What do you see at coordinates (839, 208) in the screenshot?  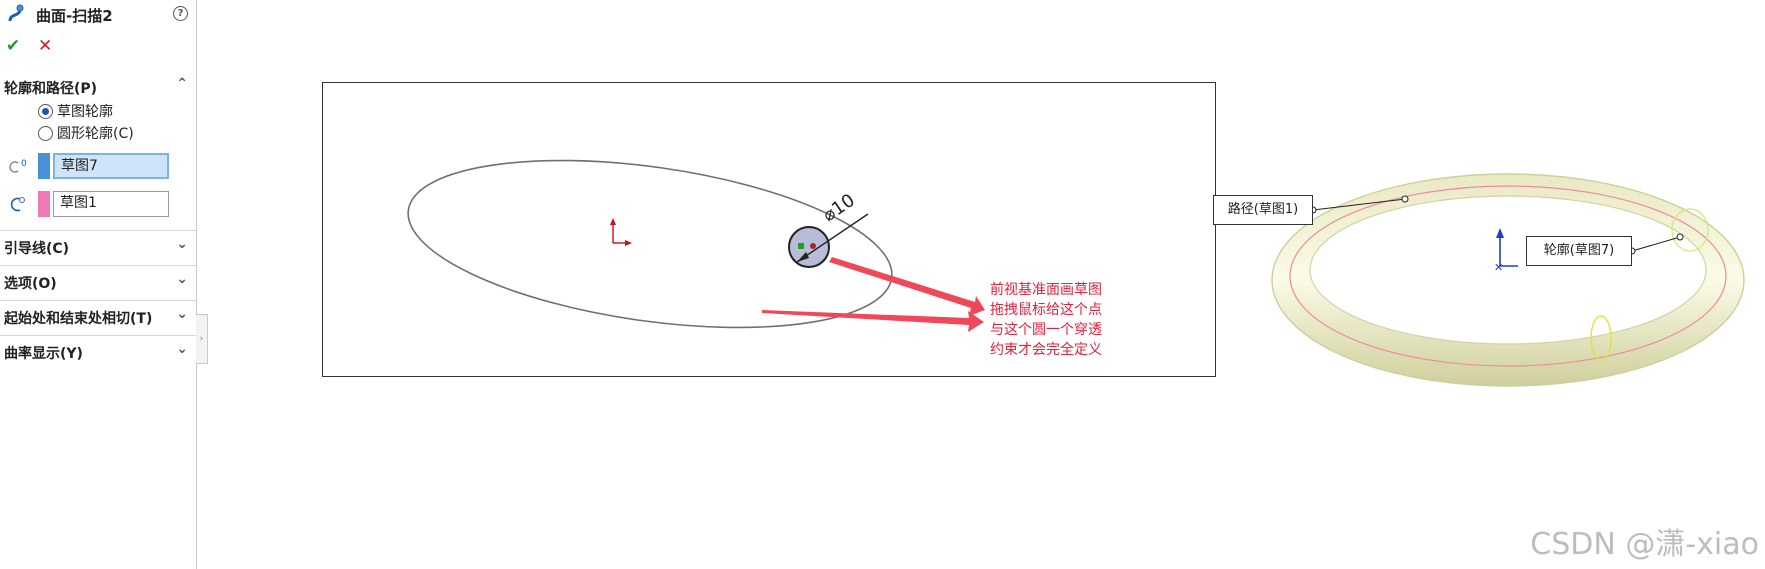 I see `diameter-dimension-label: ⌀10` at bounding box center [839, 208].